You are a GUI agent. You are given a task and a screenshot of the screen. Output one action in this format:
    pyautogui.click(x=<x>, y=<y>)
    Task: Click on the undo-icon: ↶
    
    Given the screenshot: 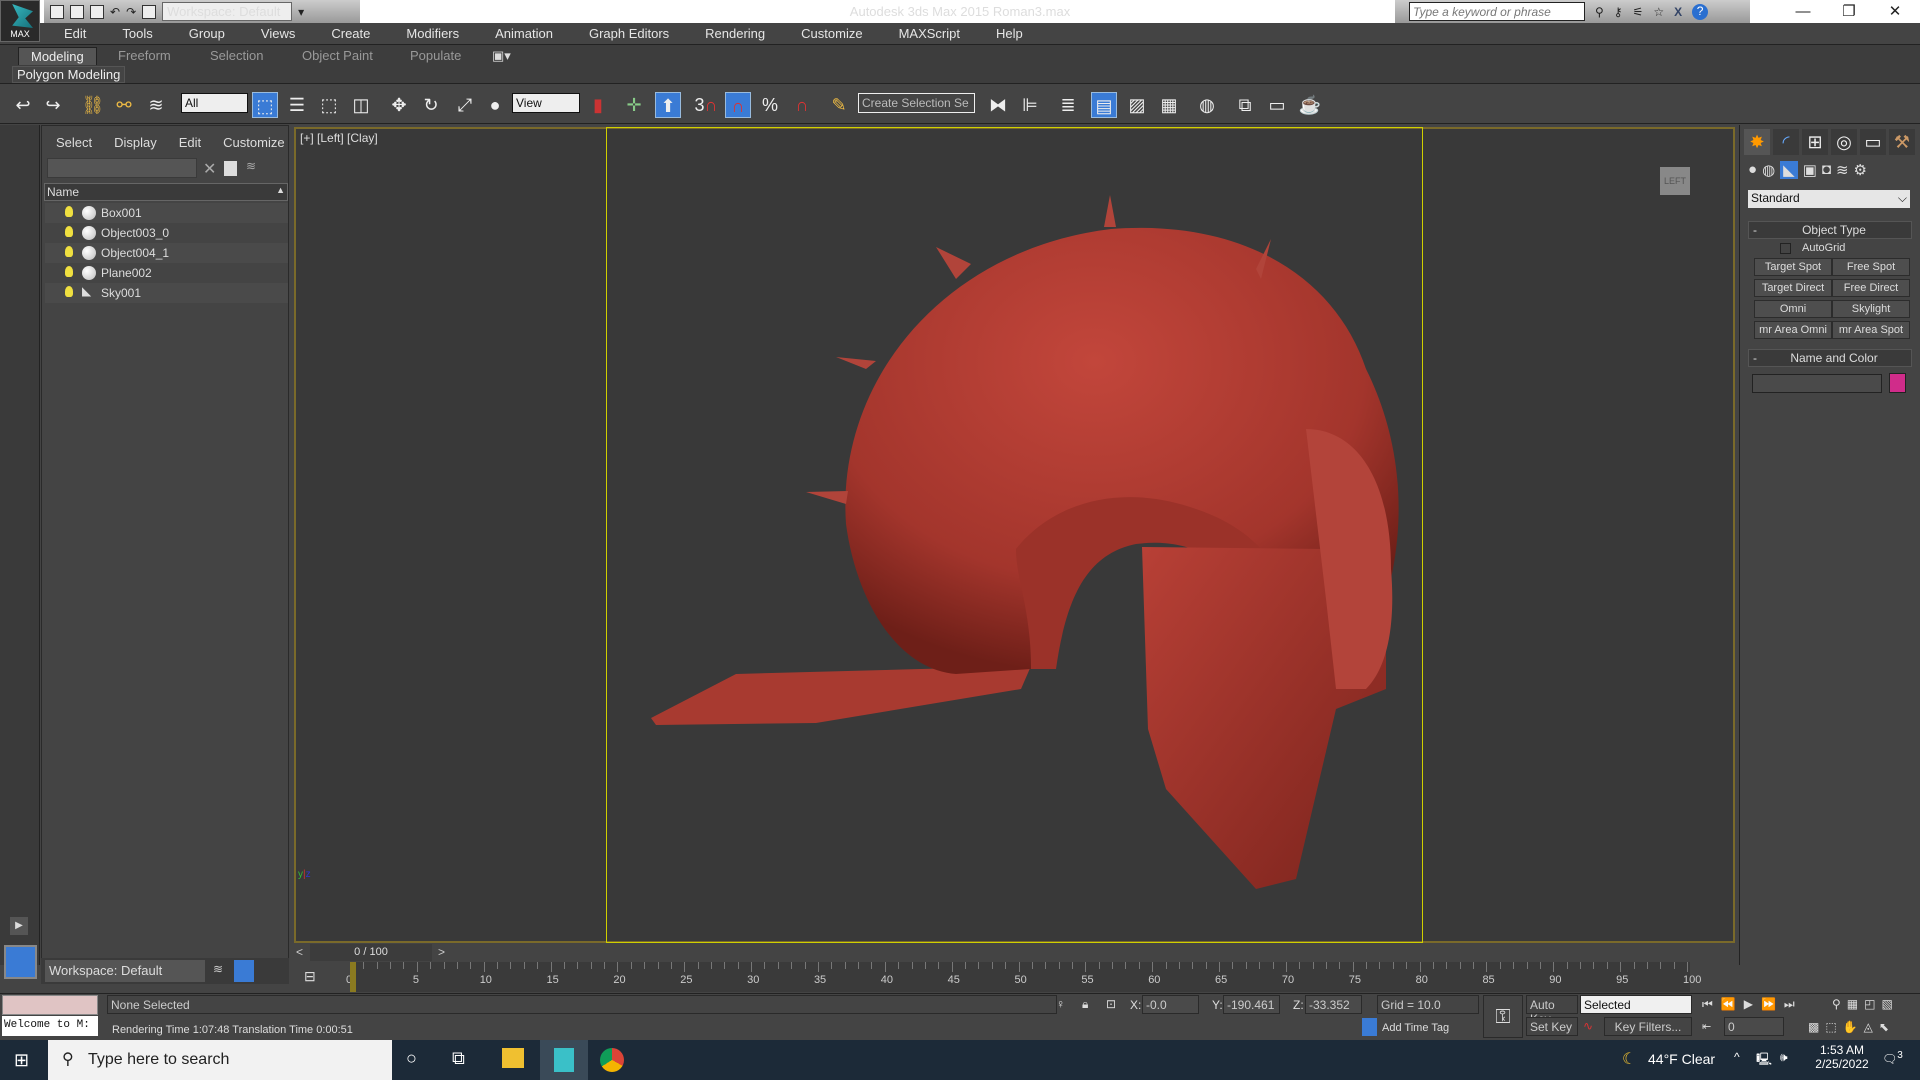 What is the action you would take?
    pyautogui.click(x=115, y=12)
    